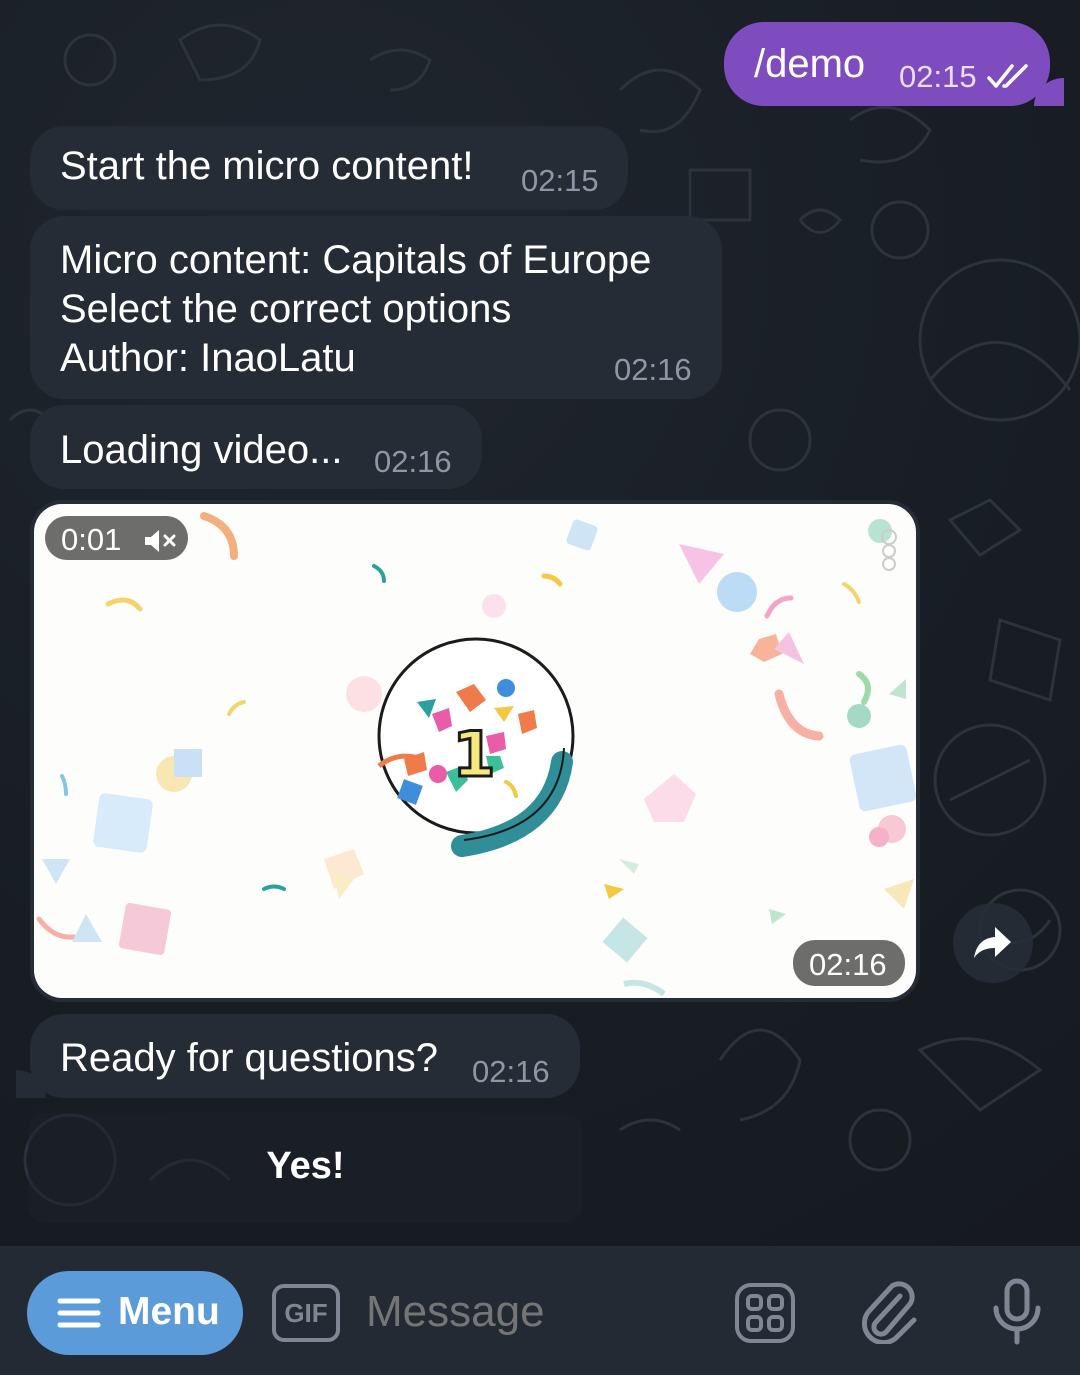  I want to click on paperclip-icon, so click(890, 1314).